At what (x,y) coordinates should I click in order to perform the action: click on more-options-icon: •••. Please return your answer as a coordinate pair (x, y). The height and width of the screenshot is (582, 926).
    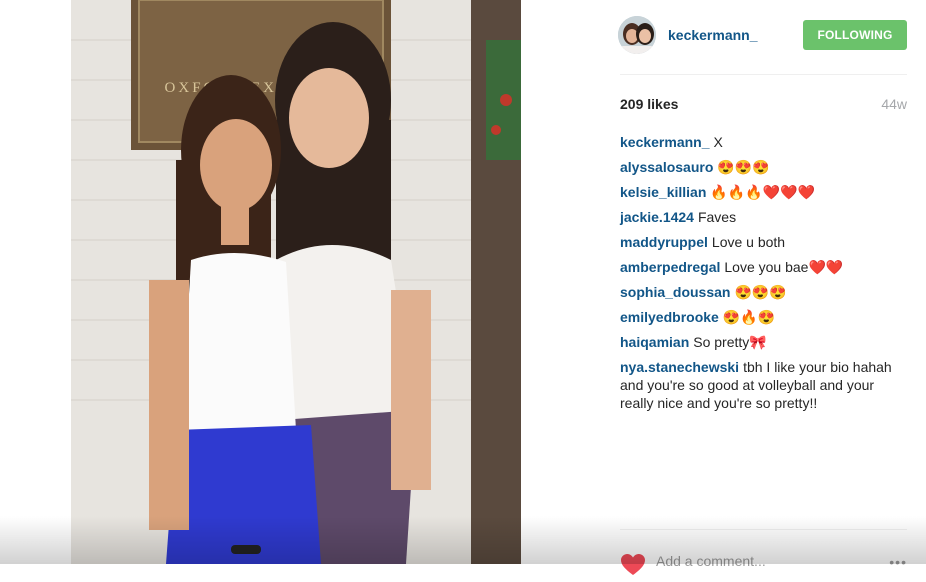
    Looking at the image, I should click on (898, 562).